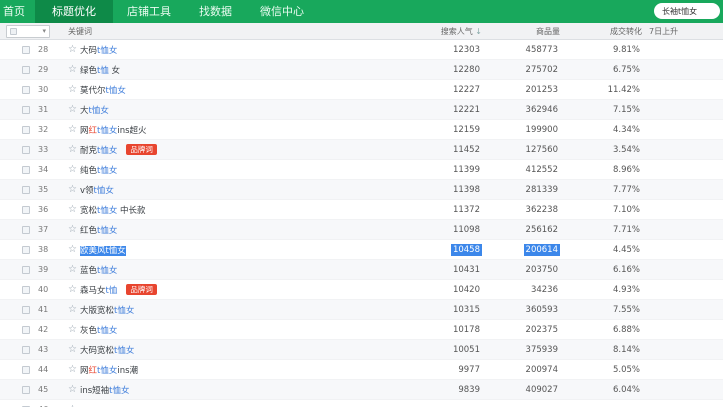 The width and height of the screenshot is (723, 407). I want to click on table-row: 45 ☆ ins短袖t恤女 9839 409027 6.04%, so click(361, 390).